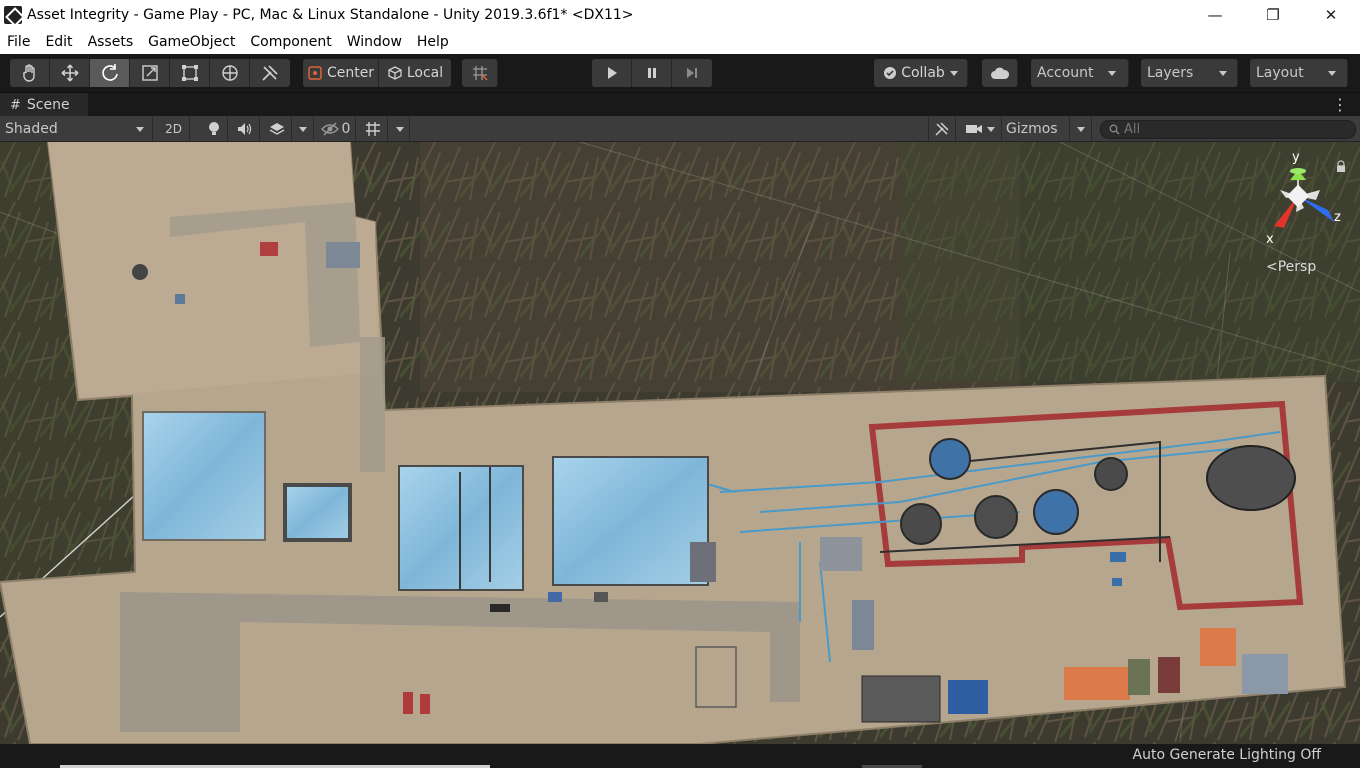  I want to click on pivot-rotation-button: Local, so click(415, 73).